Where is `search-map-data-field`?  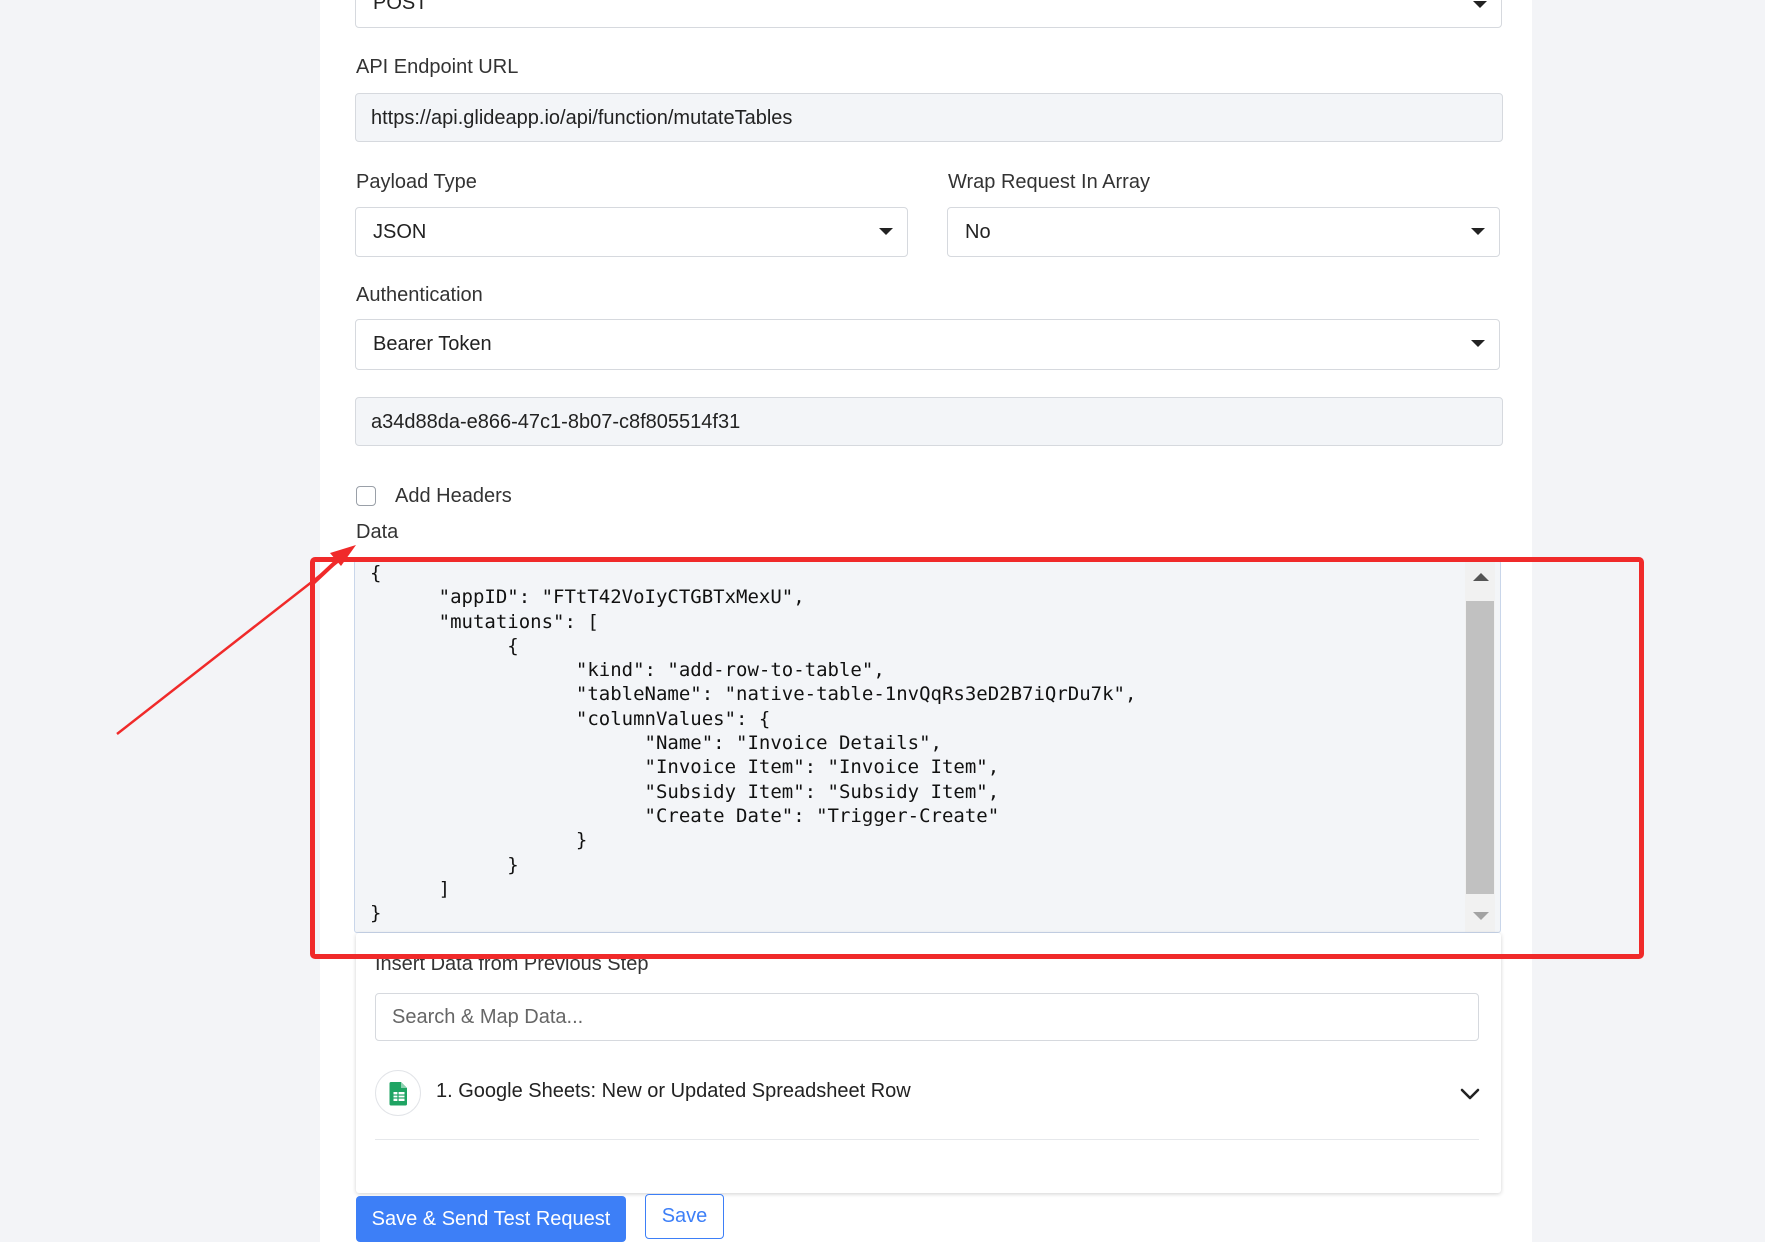 search-map-data-field is located at coordinates (927, 1017).